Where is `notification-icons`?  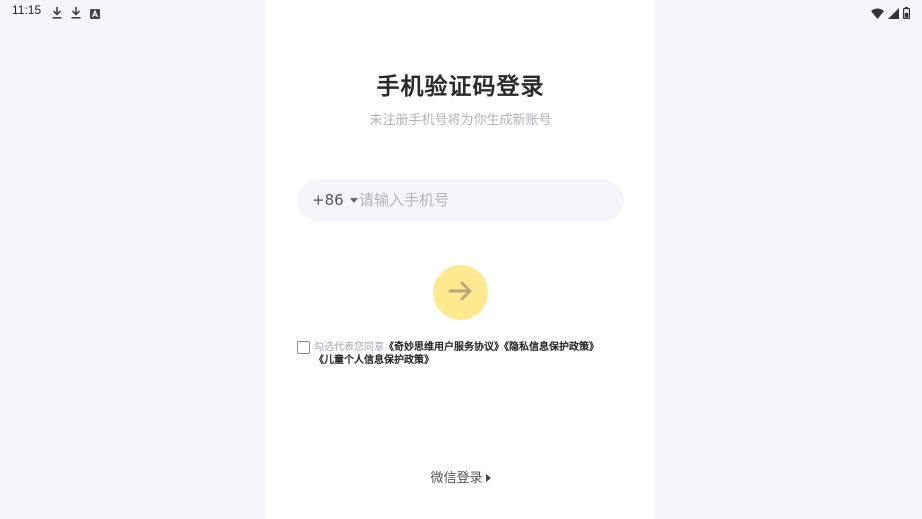
notification-icons is located at coordinates (76, 13).